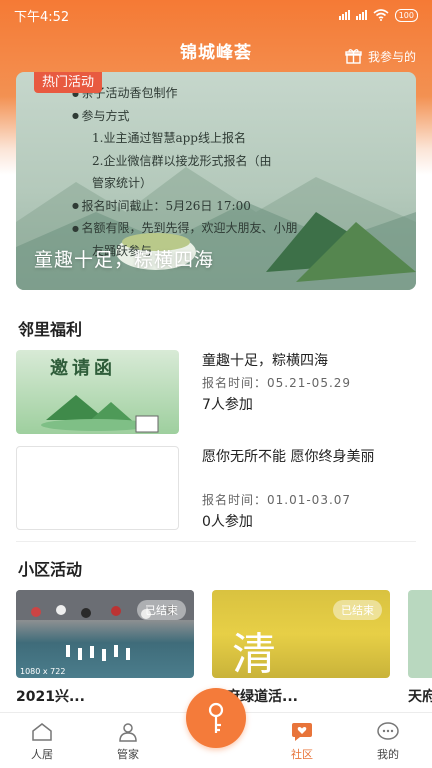  What do you see at coordinates (100, 414) in the screenshot?
I see `zongzi-illustration` at bounding box center [100, 414].